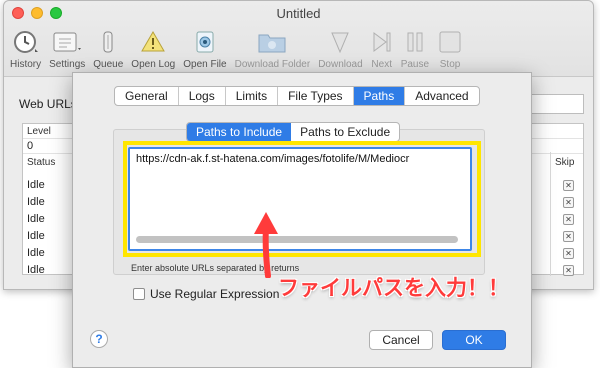 The image size is (600, 368). Describe the element at coordinates (297, 239) in the screenshot. I see `horizontal-scrollbar` at that location.